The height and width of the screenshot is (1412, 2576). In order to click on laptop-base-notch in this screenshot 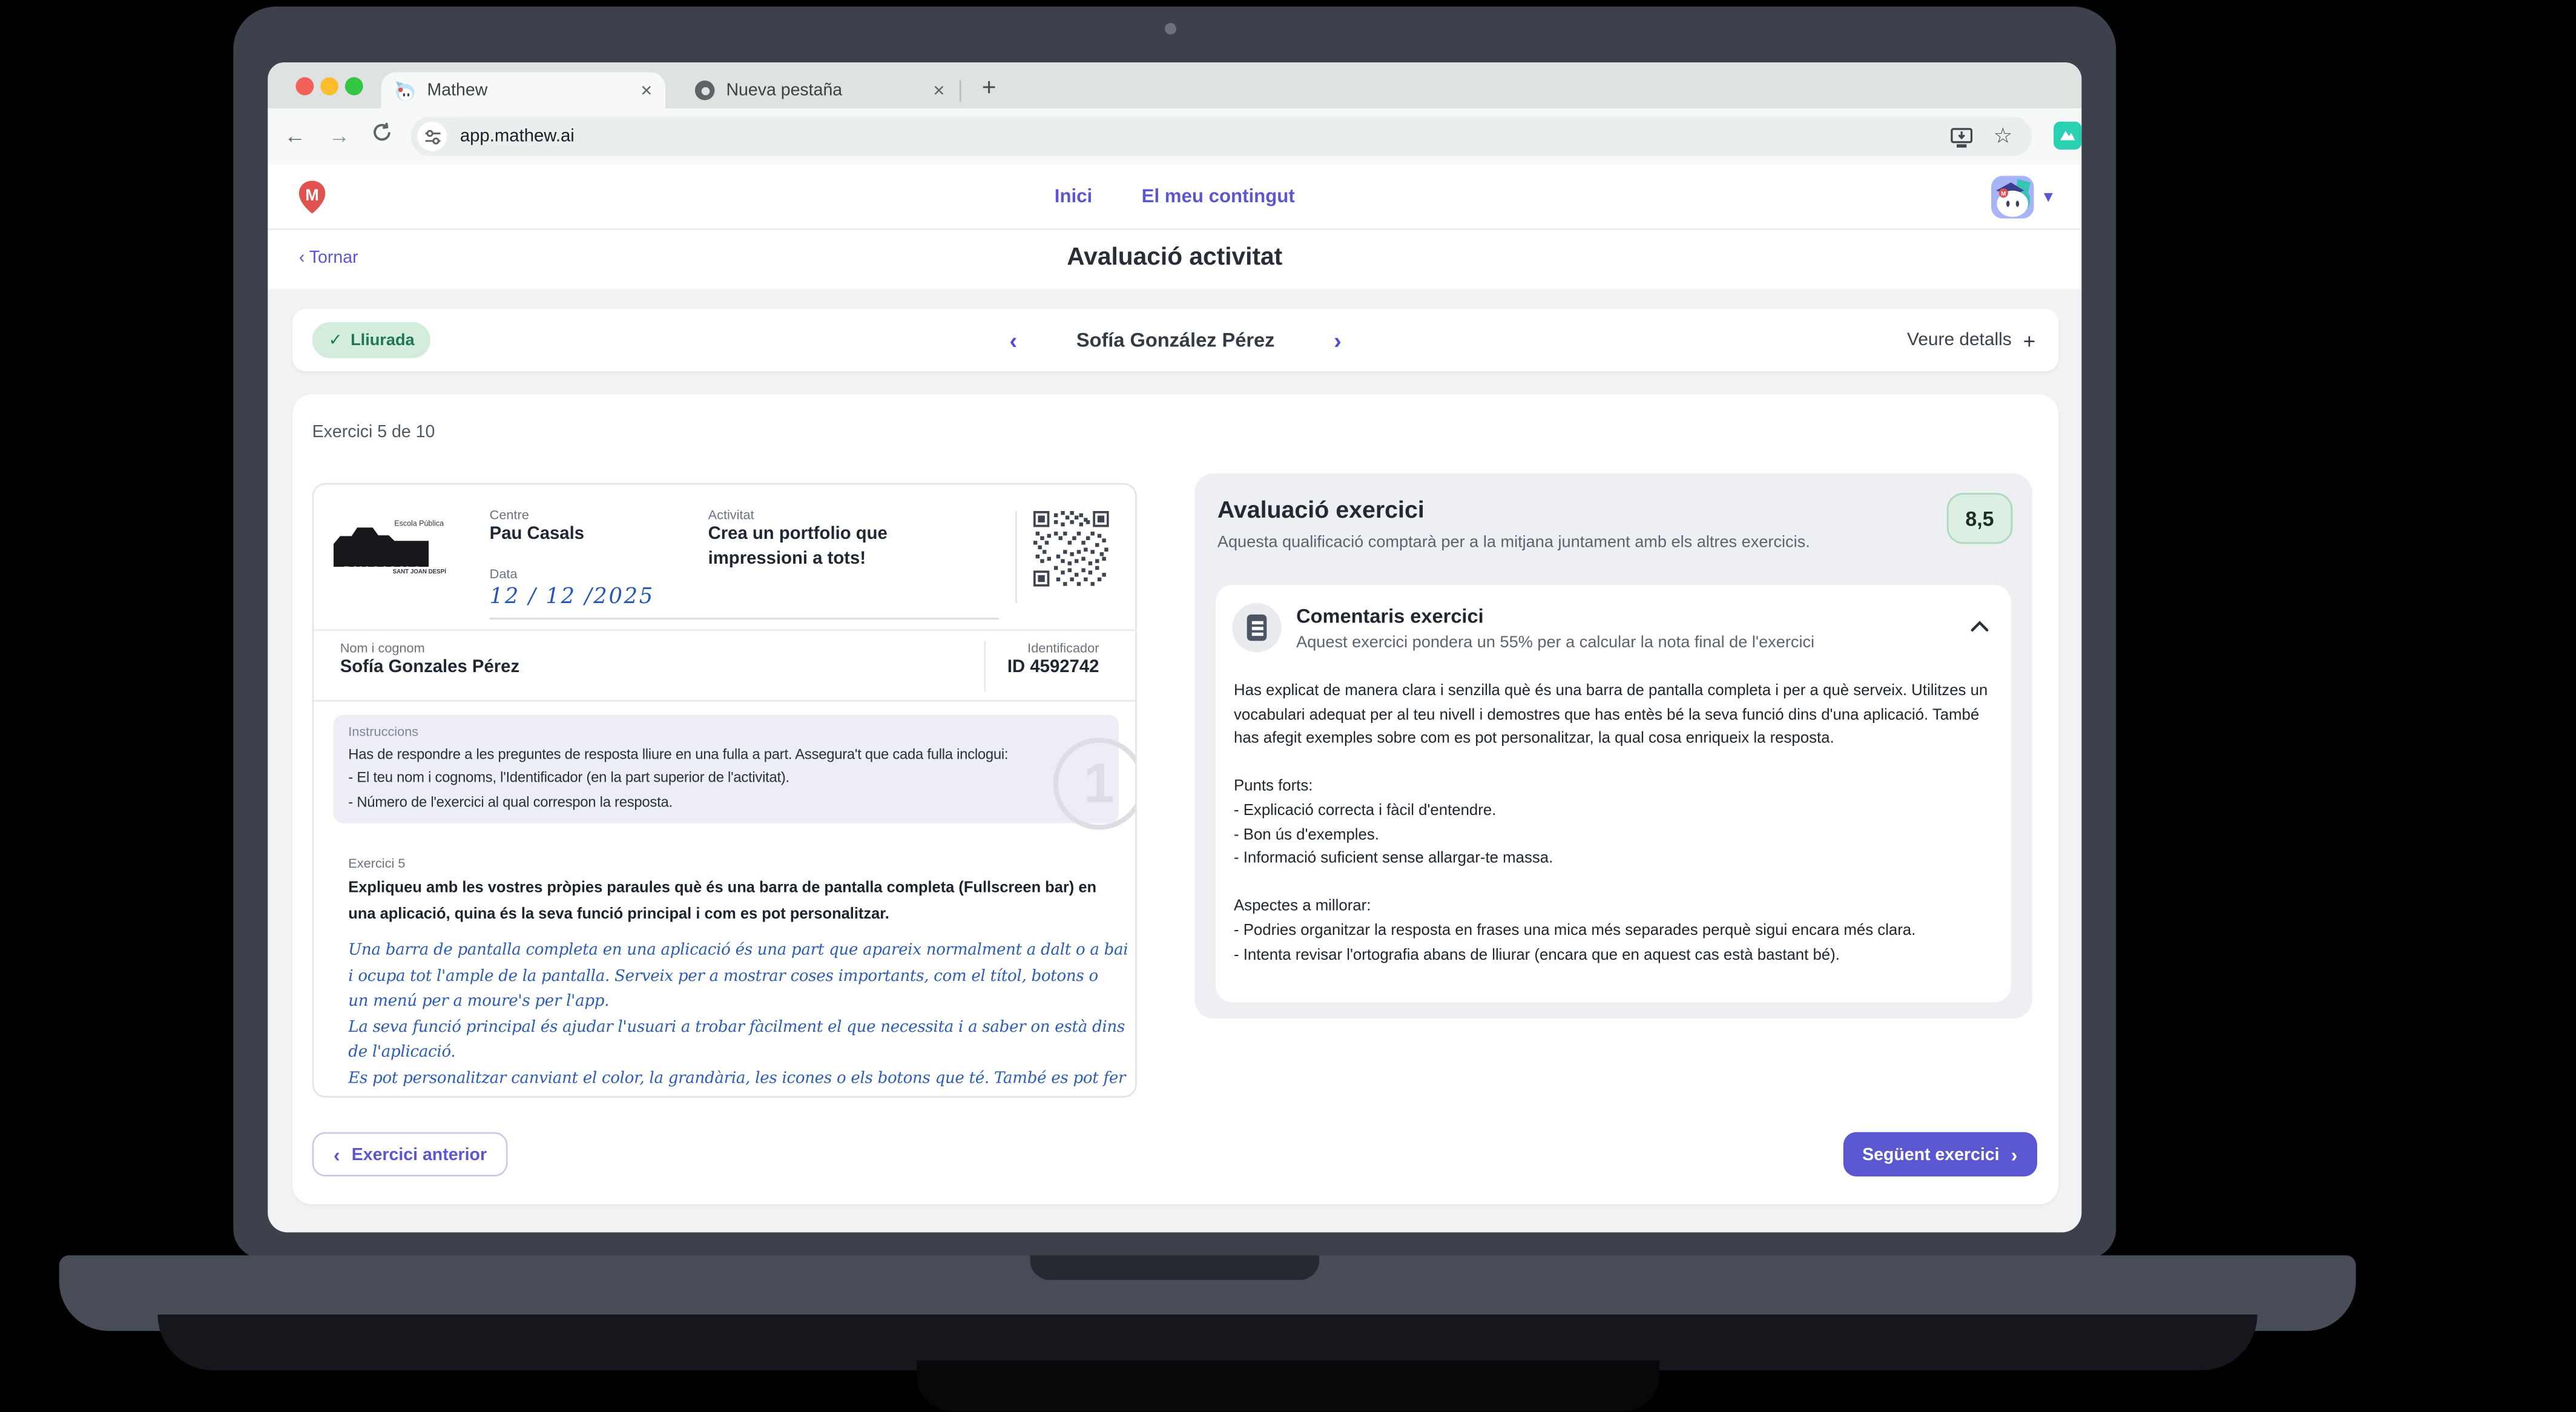, I will do `click(1175, 1267)`.